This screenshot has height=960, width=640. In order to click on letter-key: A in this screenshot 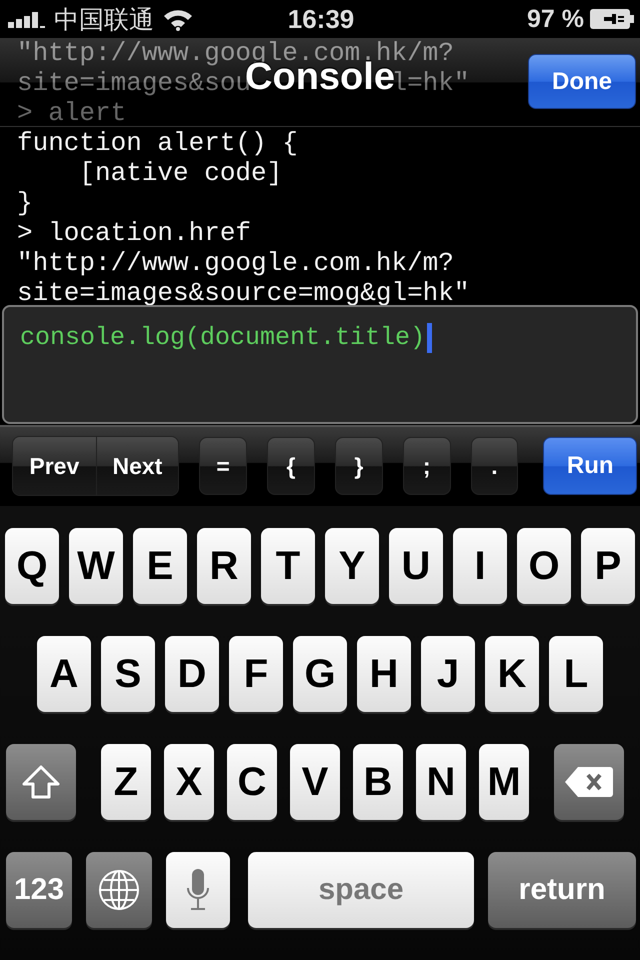, I will do `click(64, 674)`.